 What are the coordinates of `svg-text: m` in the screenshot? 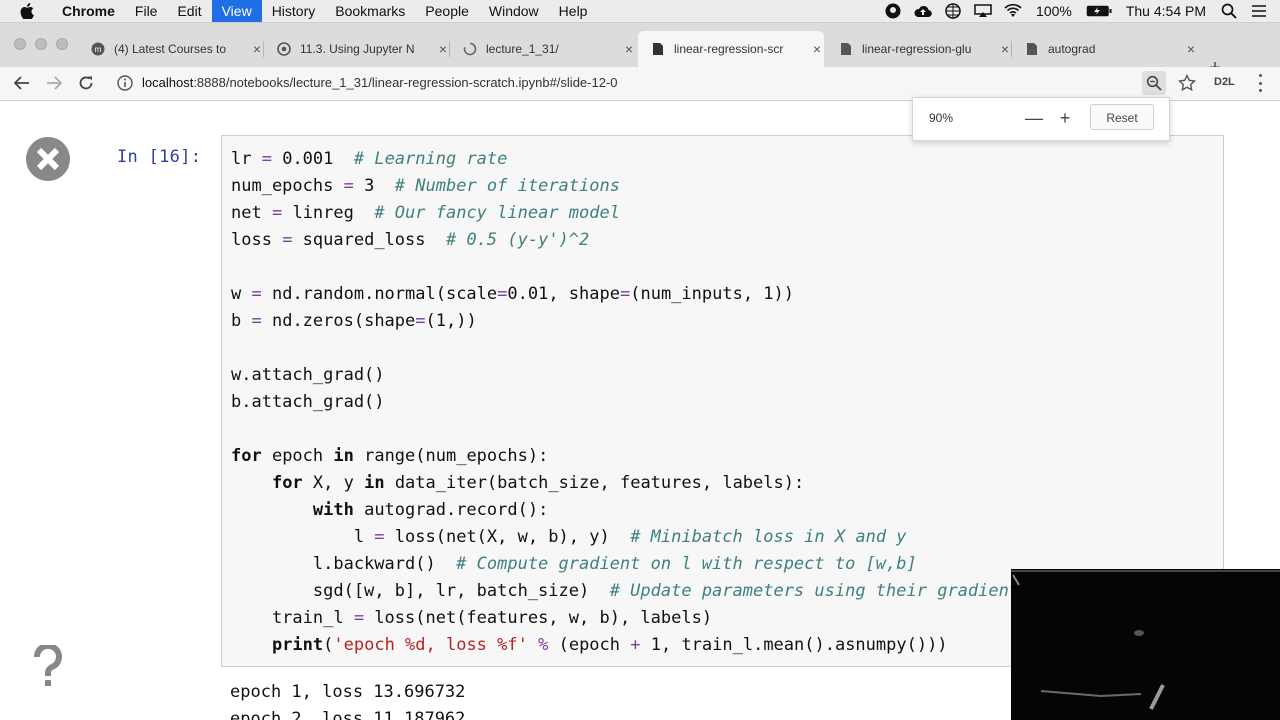 It's located at (98, 49).